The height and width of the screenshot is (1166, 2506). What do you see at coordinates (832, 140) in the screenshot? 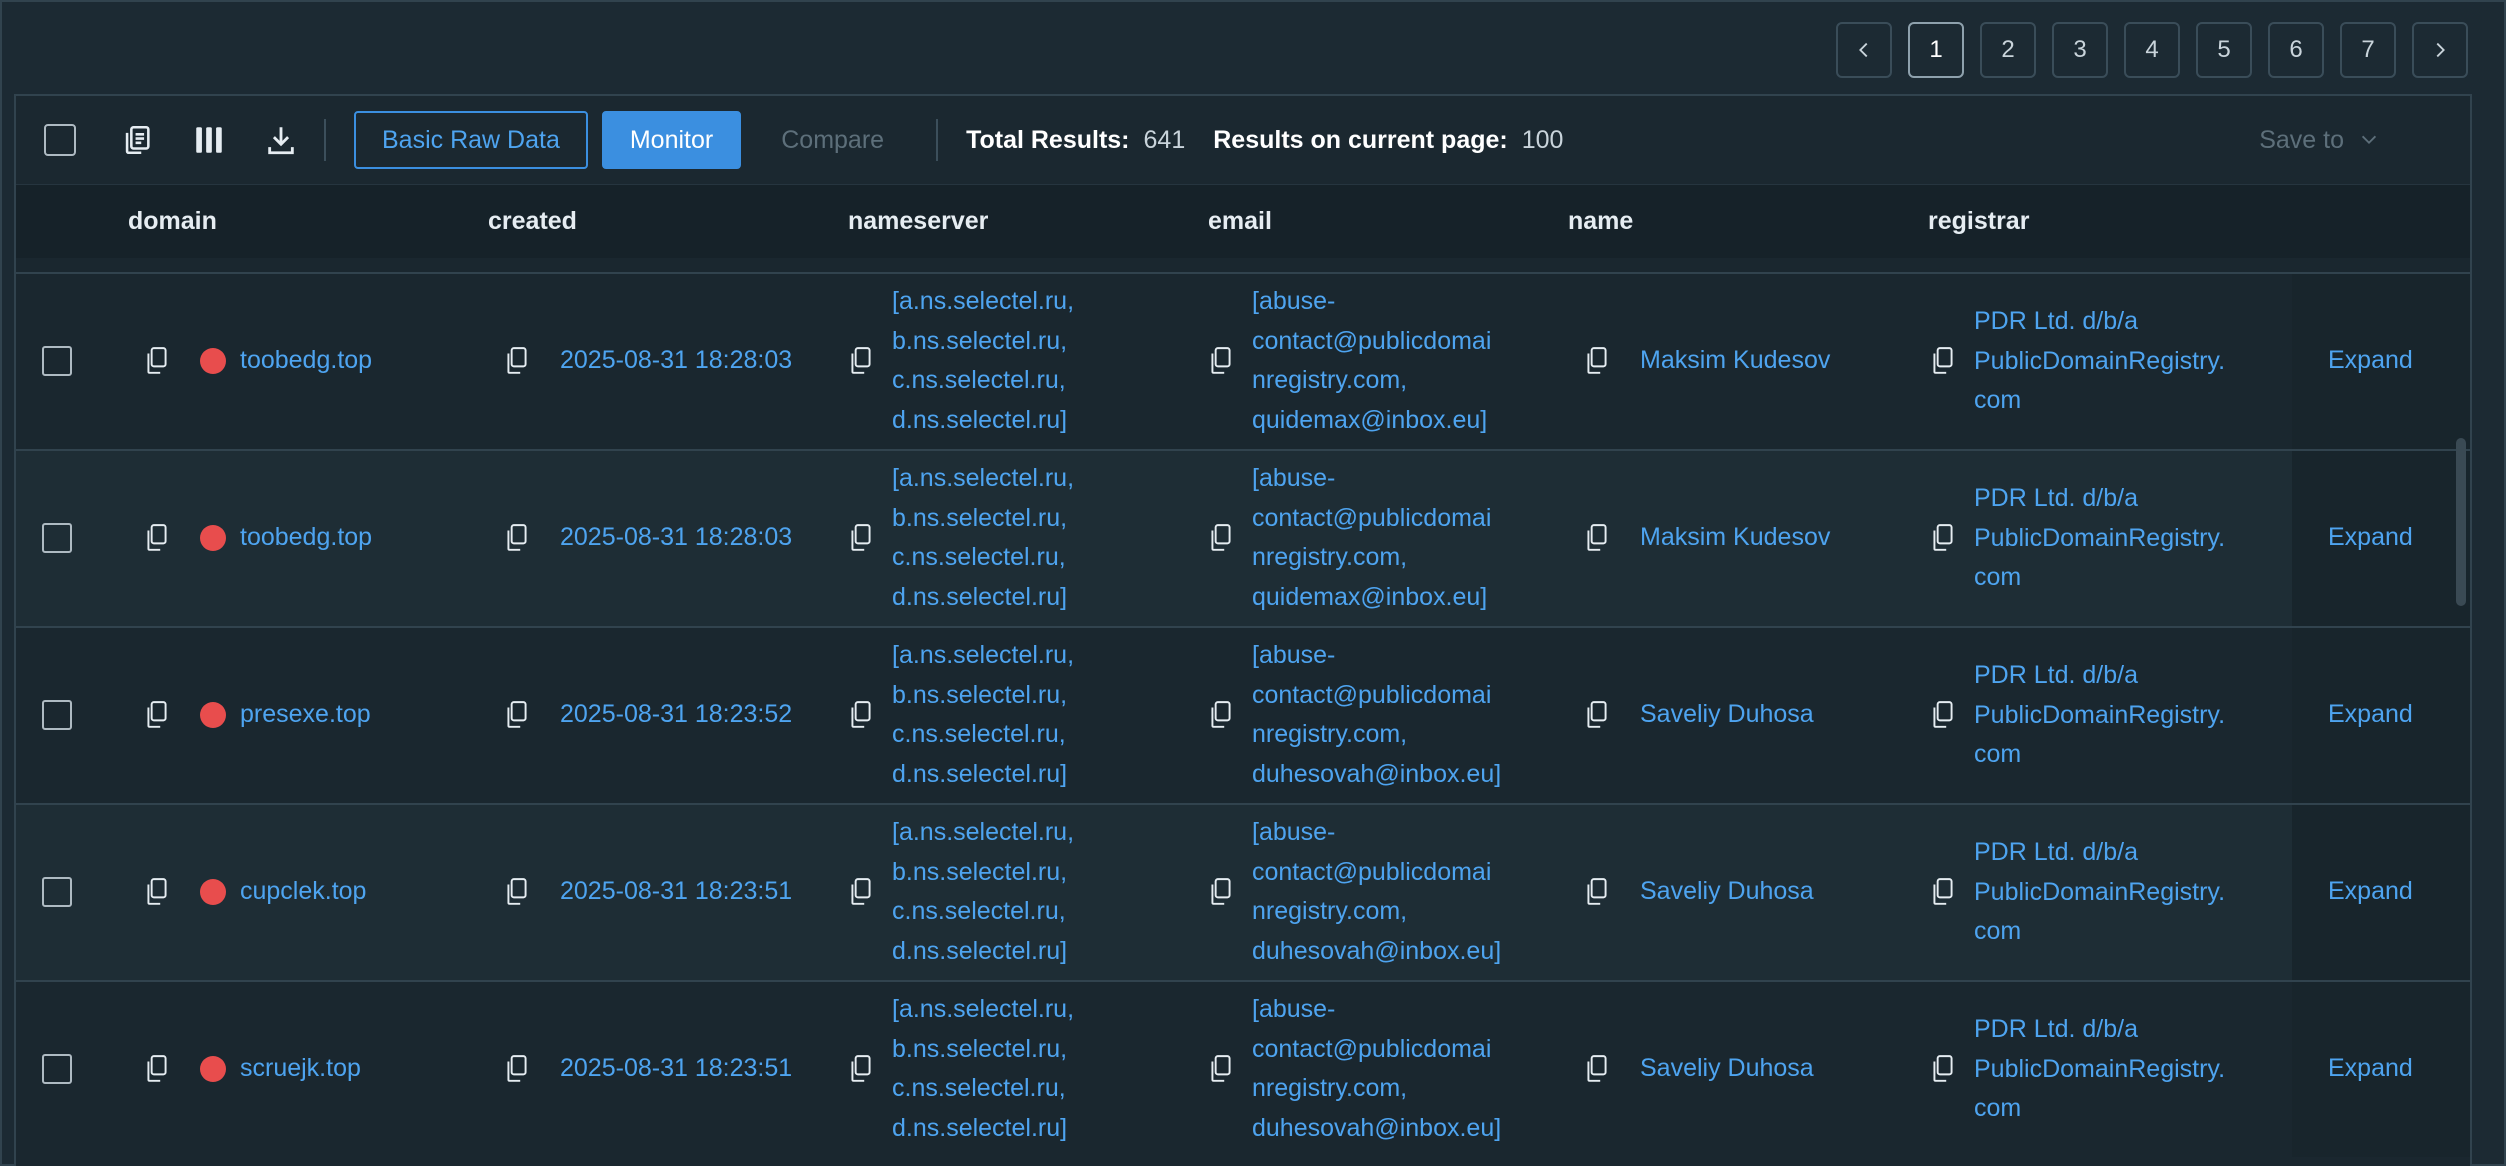
I see `compare-button: Compare` at bounding box center [832, 140].